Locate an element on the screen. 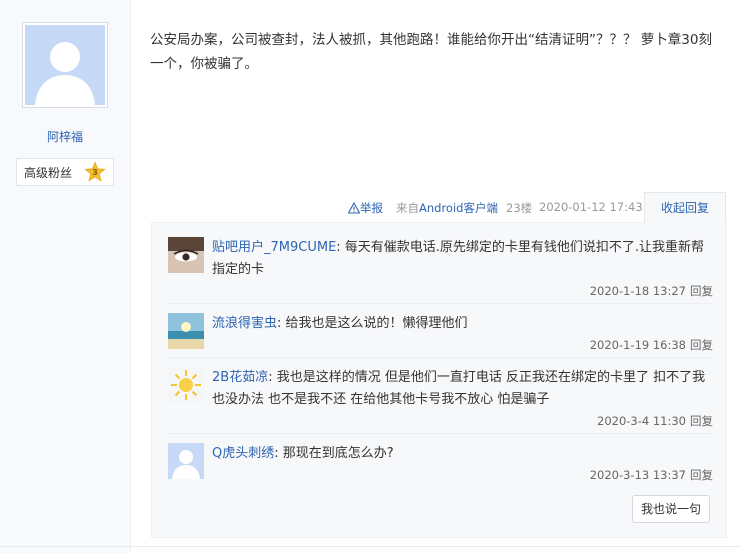  reply-meta: 2020-1-19 16:38 回复 is located at coordinates (651, 345).